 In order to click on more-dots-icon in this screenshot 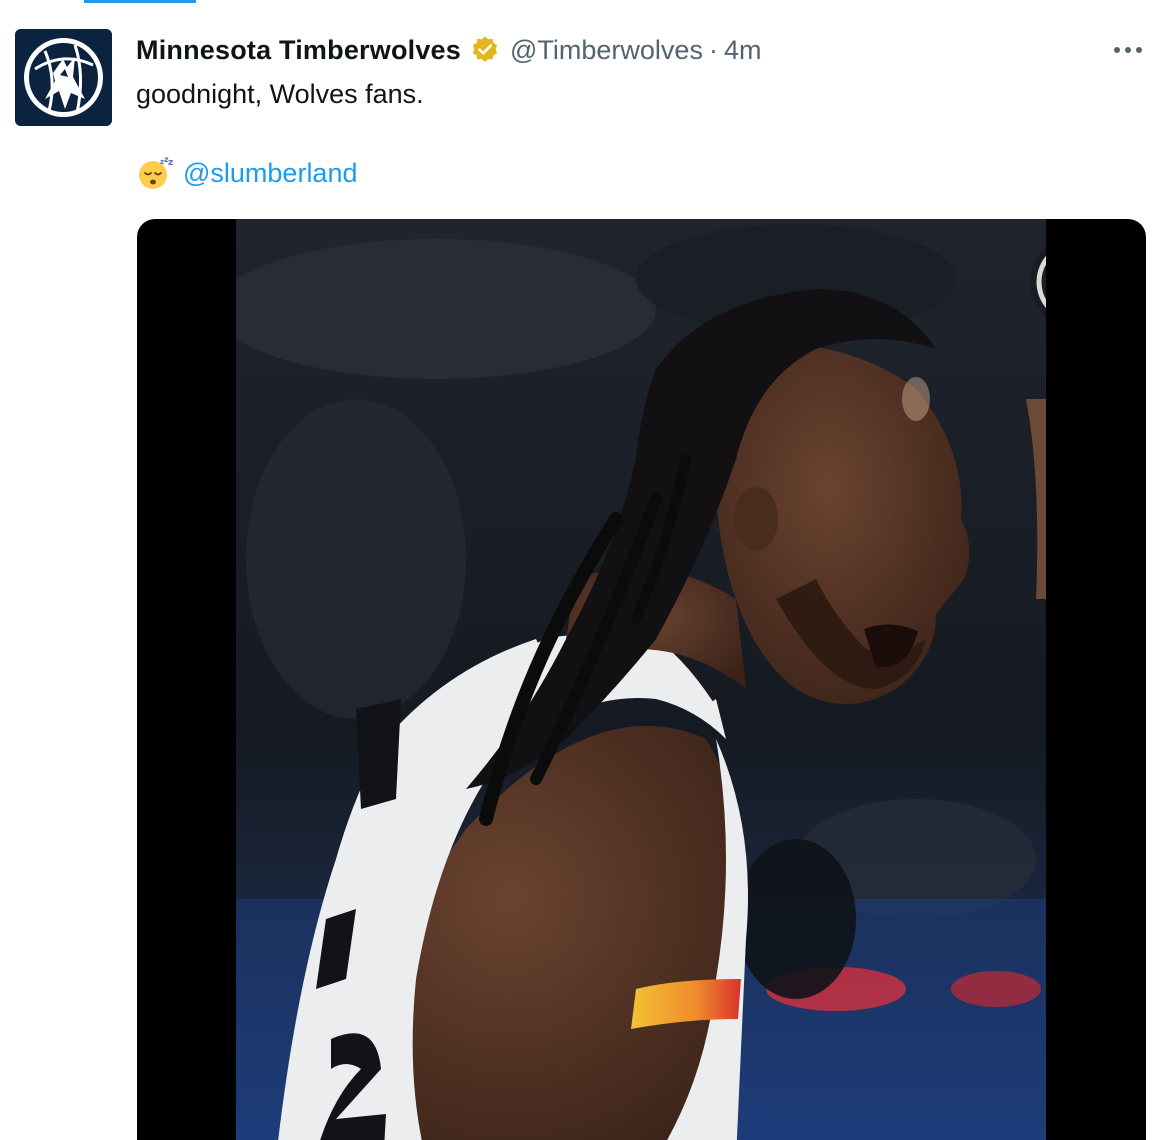, I will do `click(1128, 50)`.